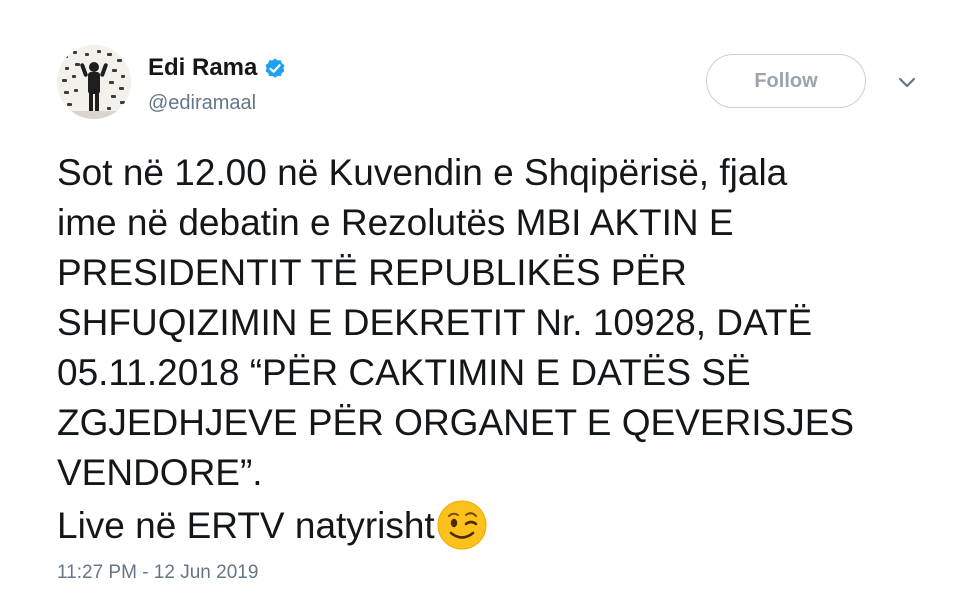  What do you see at coordinates (435, 322) in the screenshot?
I see `tweet-text-line: SHFUQIZIMIN E DEKRETIT Nr. 10928, DATË` at bounding box center [435, 322].